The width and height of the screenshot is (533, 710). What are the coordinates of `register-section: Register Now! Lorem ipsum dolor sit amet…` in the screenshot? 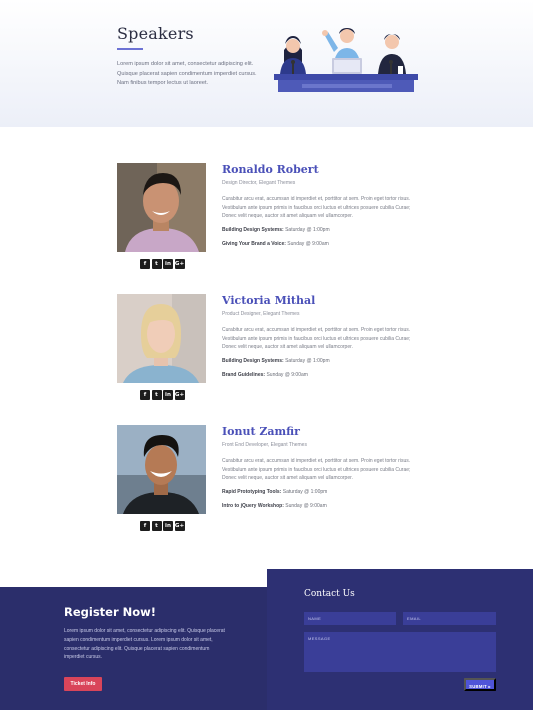 It's located at (133, 648).